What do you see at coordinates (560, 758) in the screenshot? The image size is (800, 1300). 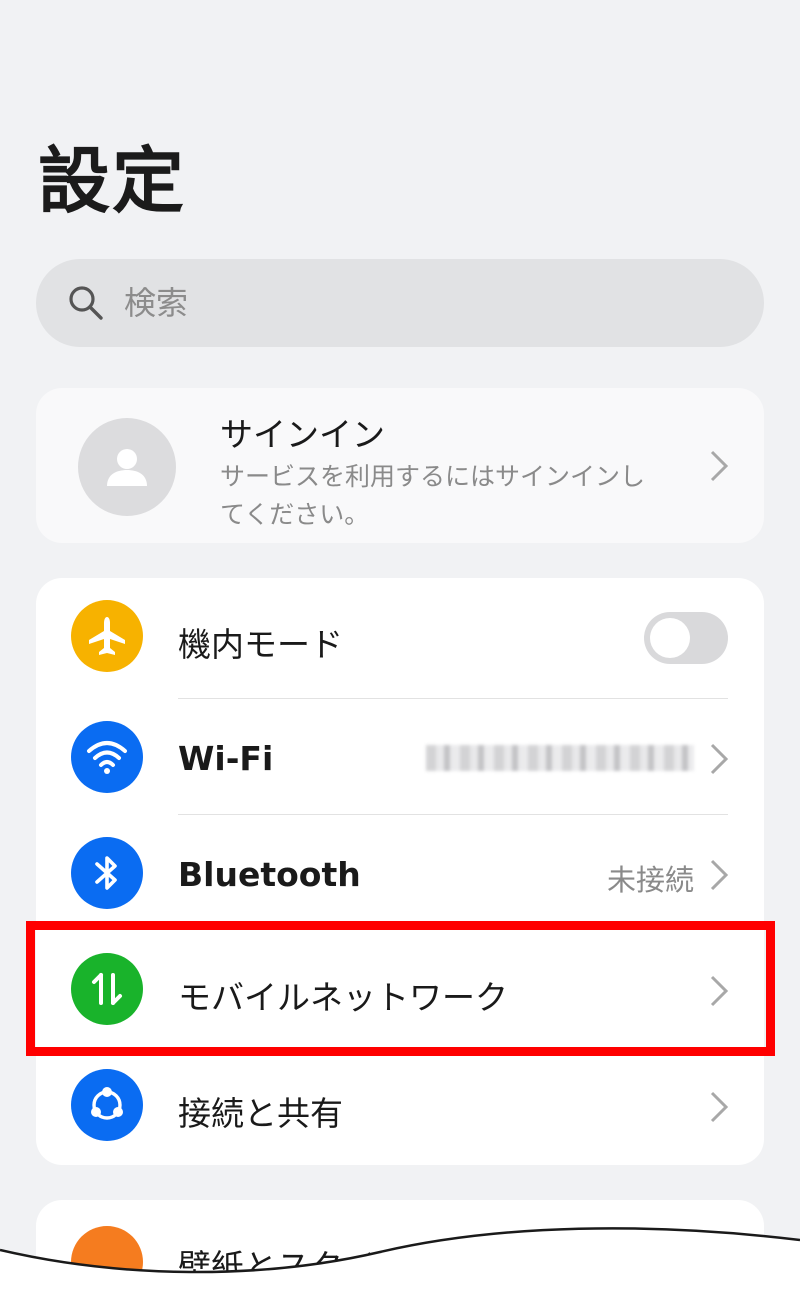 I see `wifi-network-name-blurred` at bounding box center [560, 758].